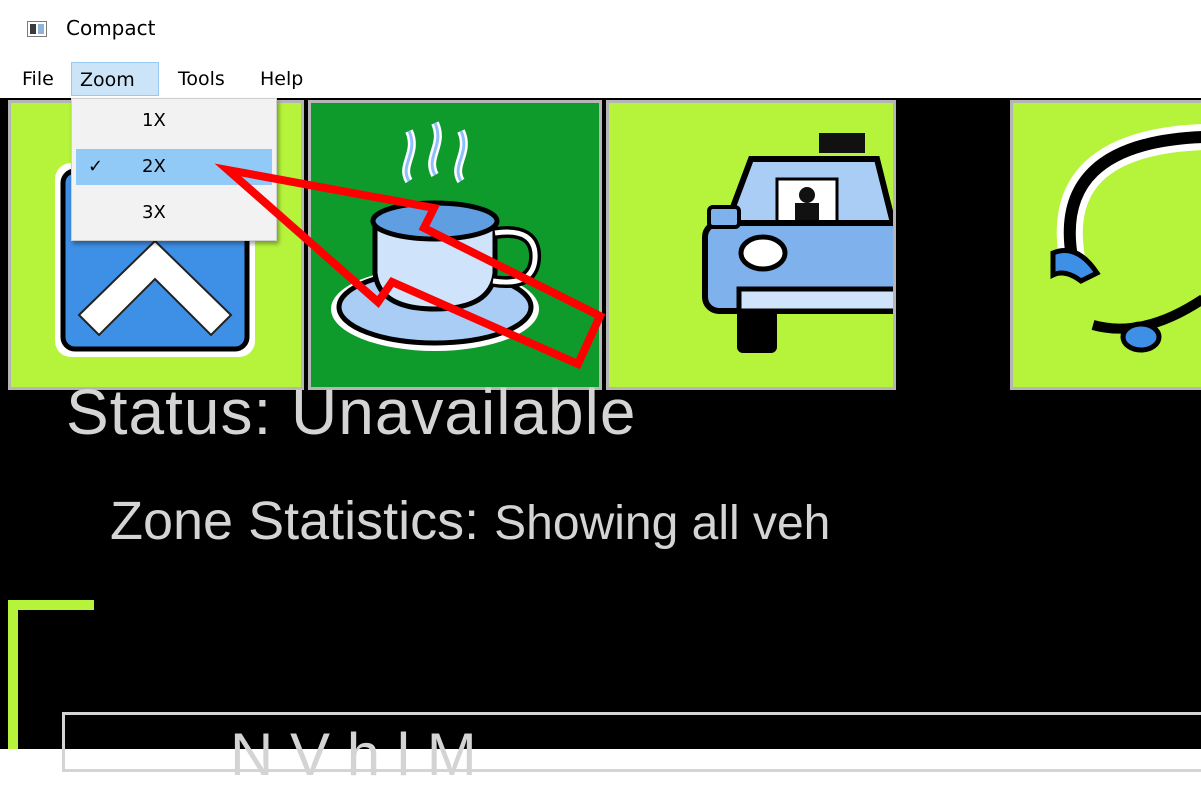 The image size is (1201, 789). I want to click on group-frame-left, so click(13, 674).